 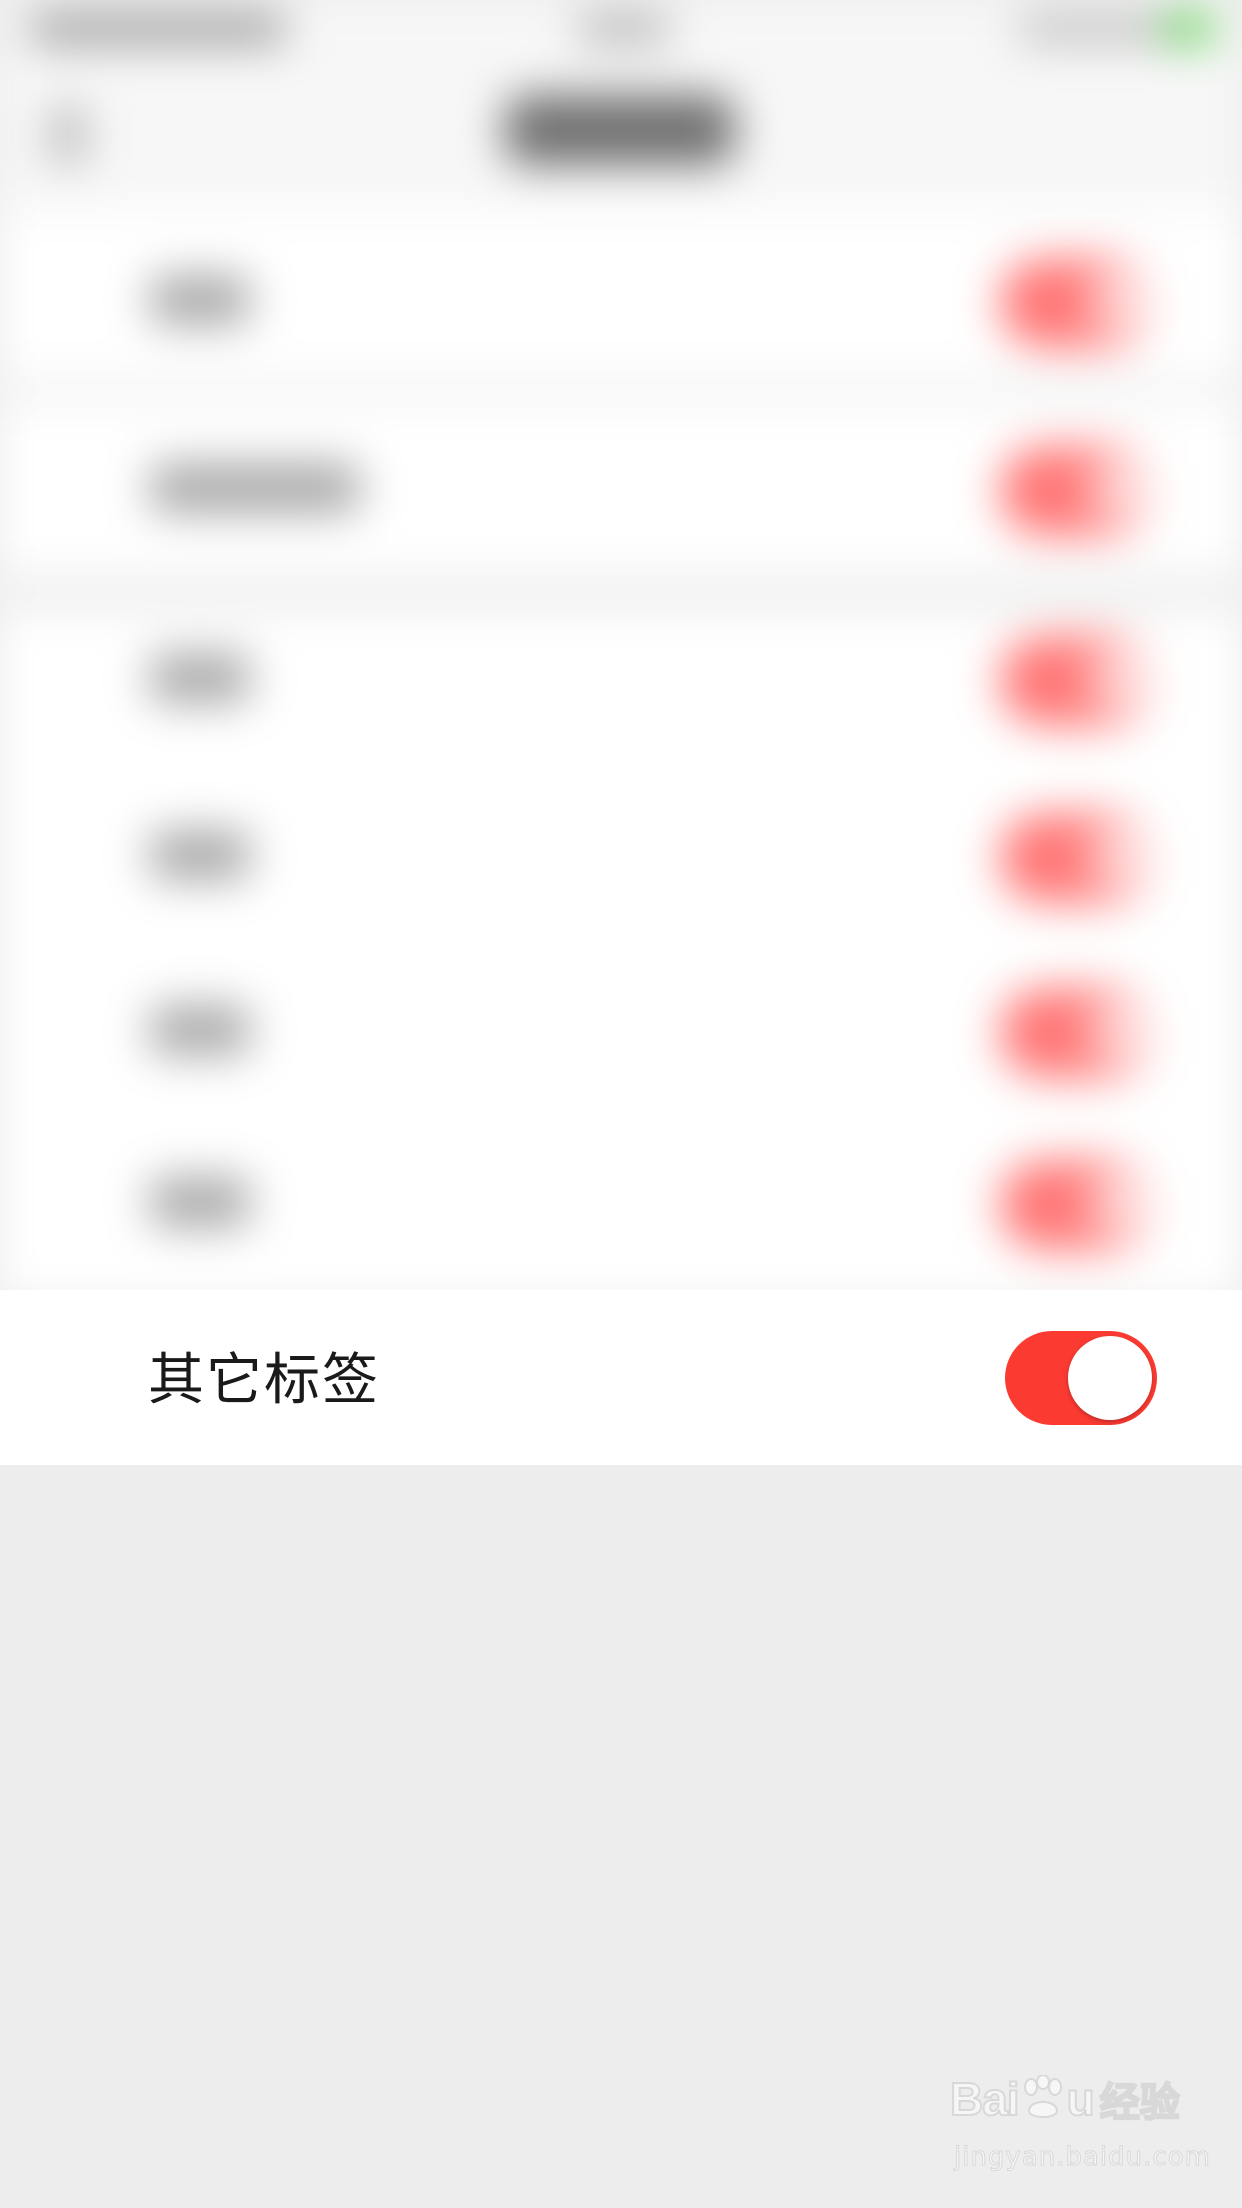 What do you see at coordinates (621, 593) in the screenshot?
I see `section-gap` at bounding box center [621, 593].